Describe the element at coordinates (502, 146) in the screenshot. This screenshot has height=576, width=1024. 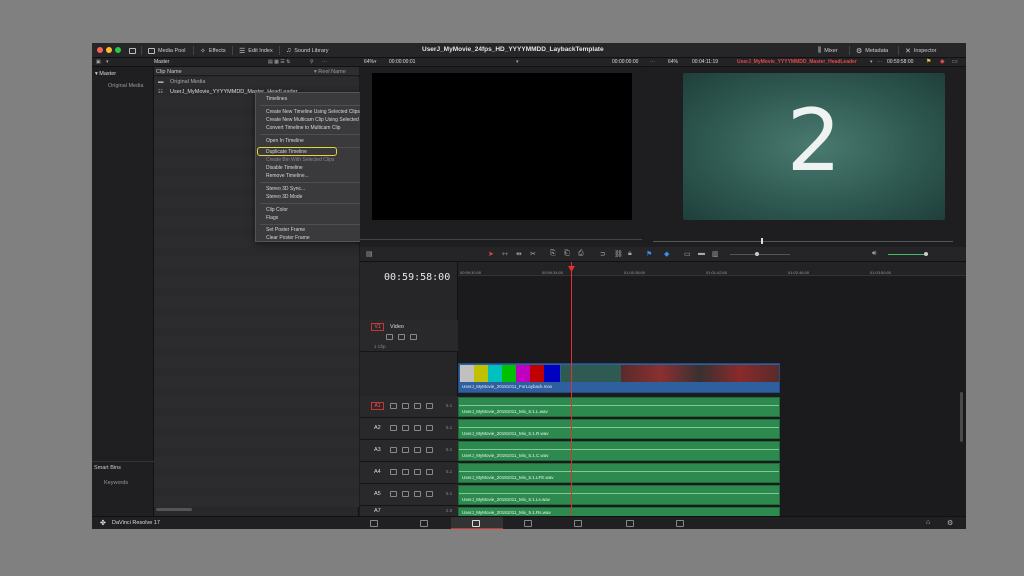
I see `source-viewer-screen` at that location.